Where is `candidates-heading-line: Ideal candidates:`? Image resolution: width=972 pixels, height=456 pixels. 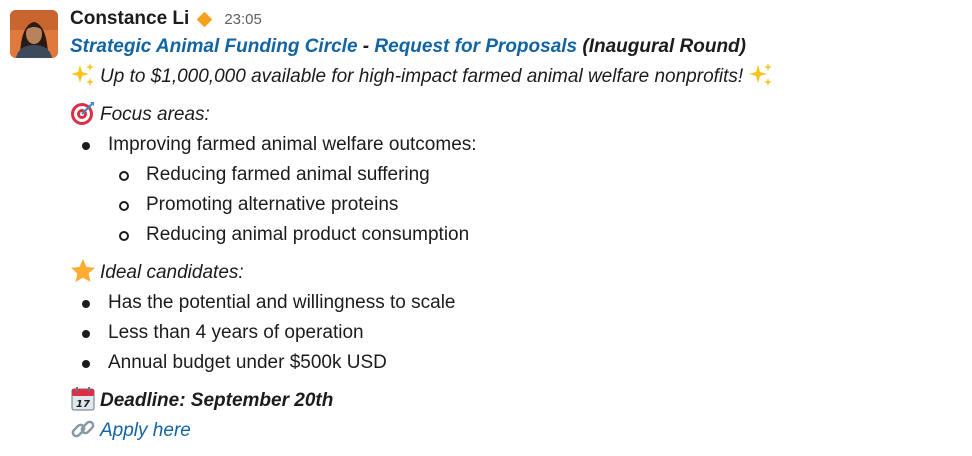 candidates-heading-line: Ideal candidates: is located at coordinates (516, 273).